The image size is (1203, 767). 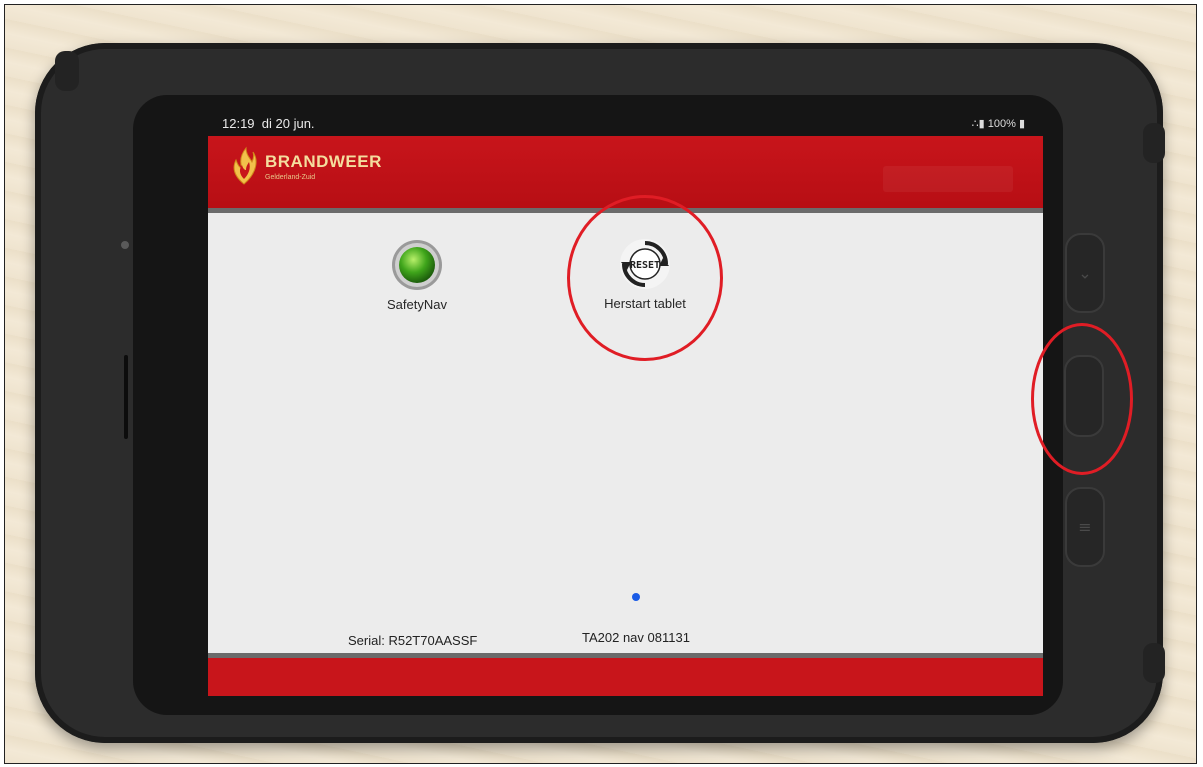 I want to click on signal-icon: ∴▮, so click(x=978, y=124).